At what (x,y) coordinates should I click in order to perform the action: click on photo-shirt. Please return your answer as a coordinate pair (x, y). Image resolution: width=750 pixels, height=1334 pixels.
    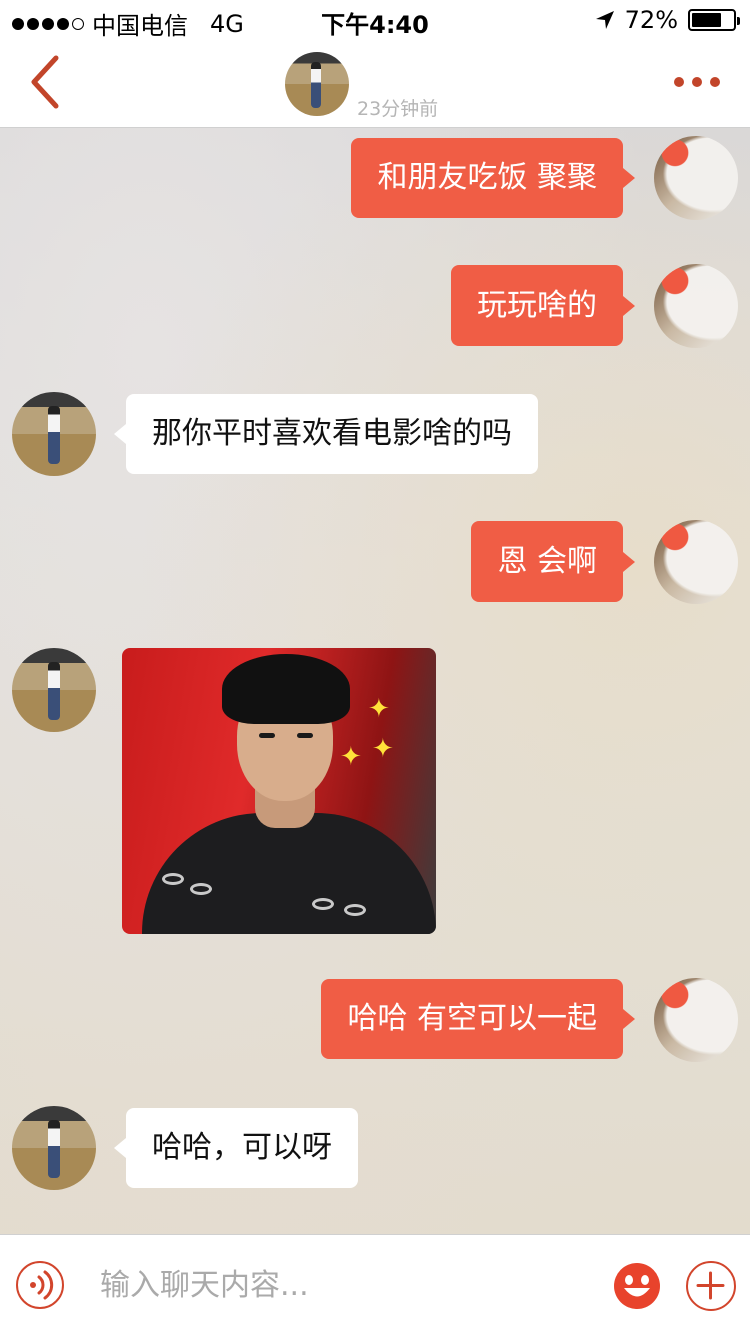
    Looking at the image, I should click on (289, 873).